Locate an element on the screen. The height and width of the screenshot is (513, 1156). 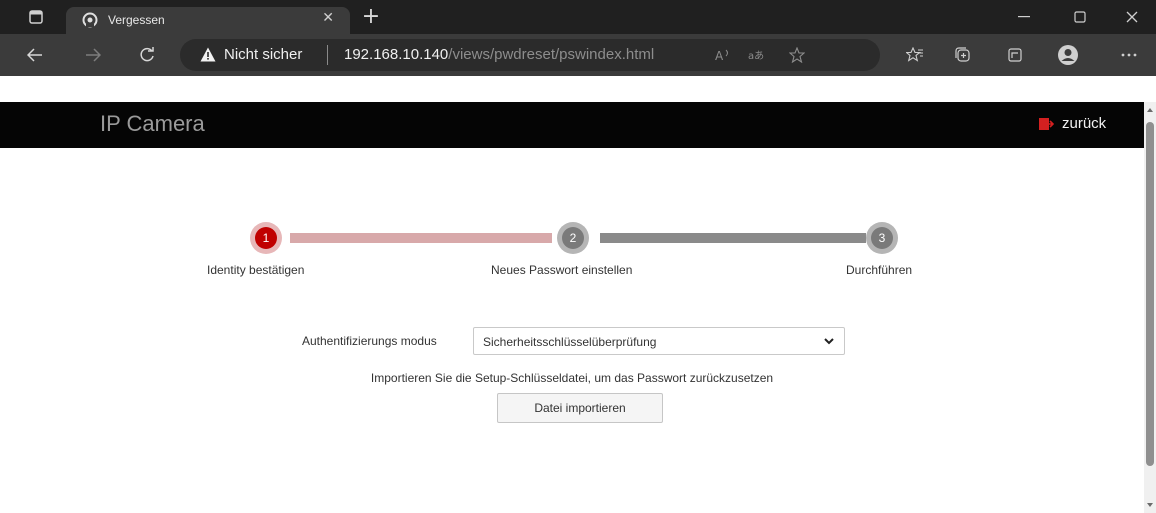
browser-essentials-icon is located at coordinates (1015, 55).